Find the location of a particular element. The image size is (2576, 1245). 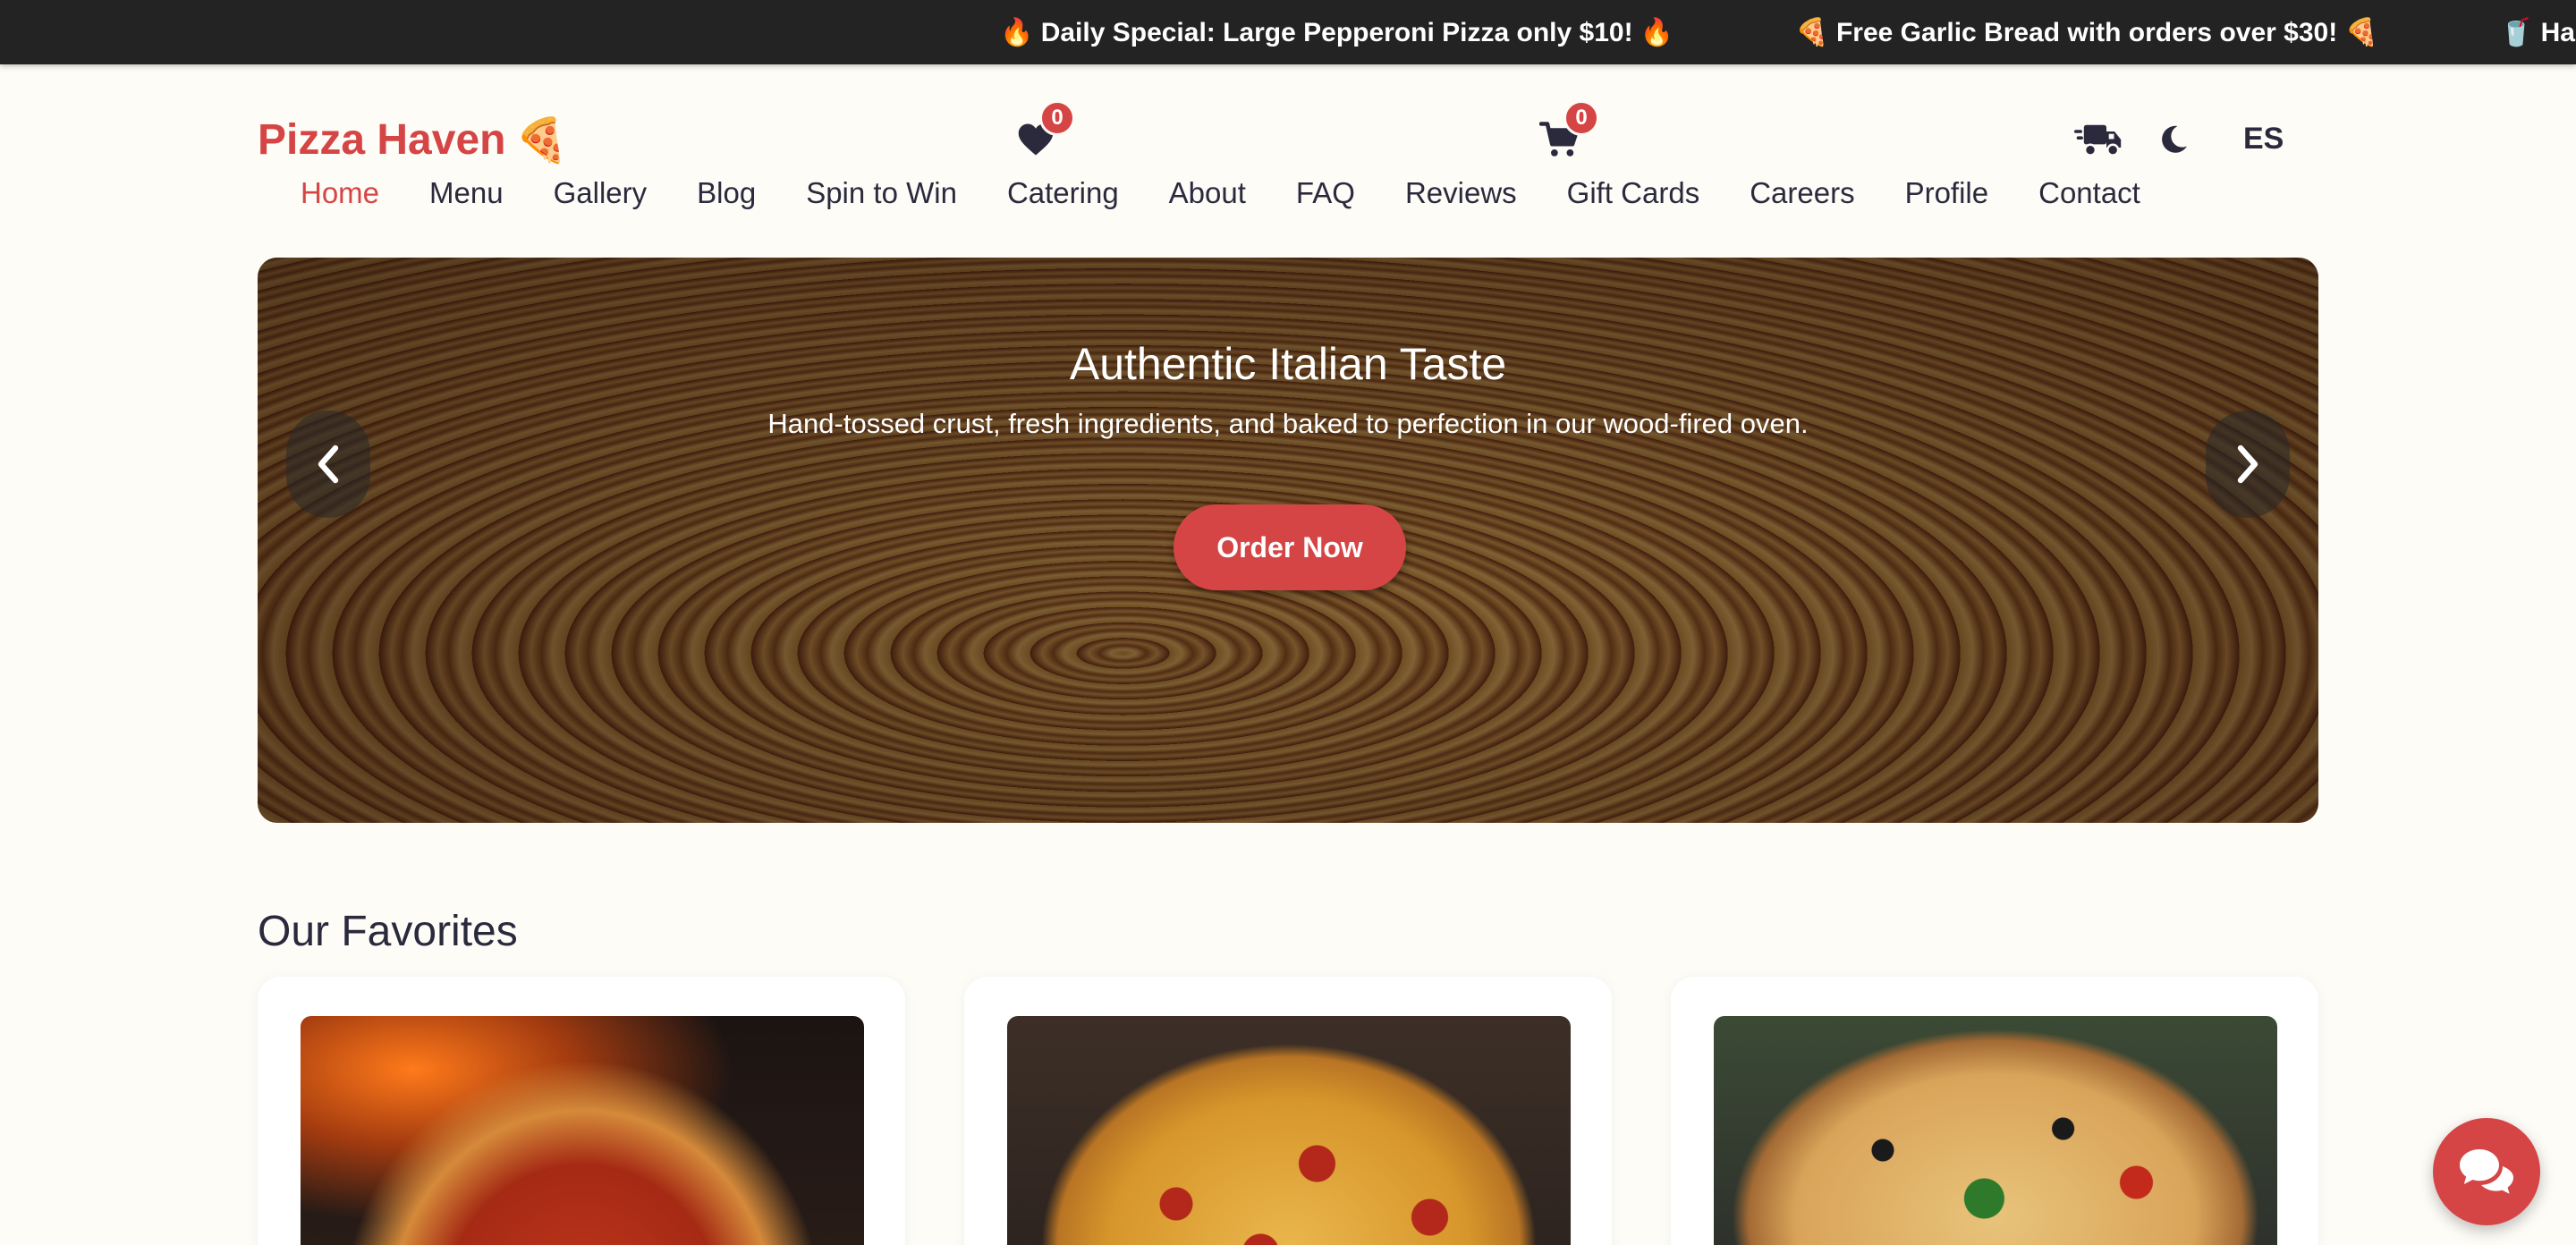

nav-item-gift-cards: Gift Cards is located at coordinates (1633, 193).